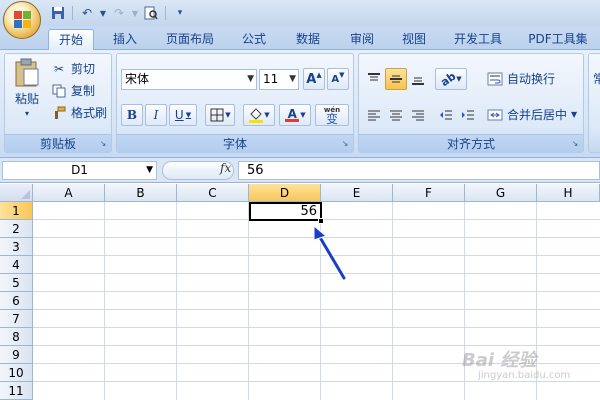 Image resolution: width=600 pixels, height=400 pixels. I want to click on undo-icon: ↶, so click(87, 13).